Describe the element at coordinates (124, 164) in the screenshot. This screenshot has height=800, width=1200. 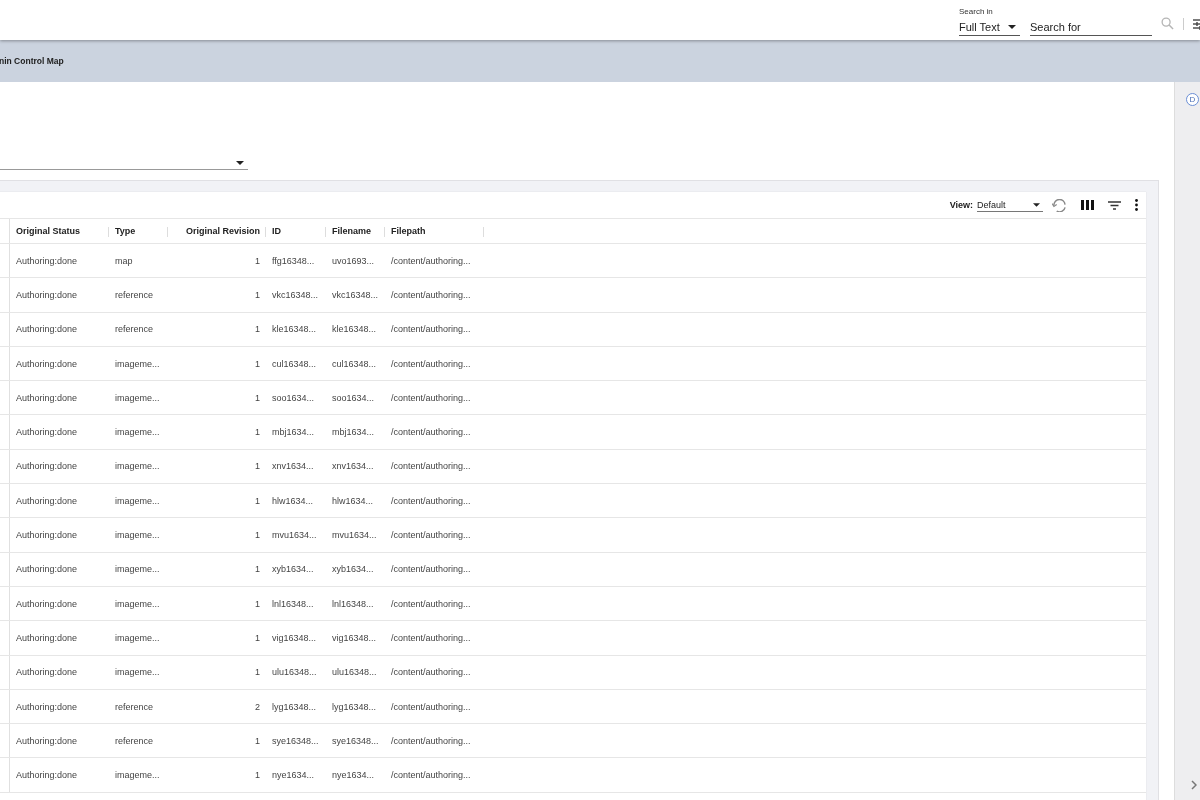
I see `dropdown-field` at that location.